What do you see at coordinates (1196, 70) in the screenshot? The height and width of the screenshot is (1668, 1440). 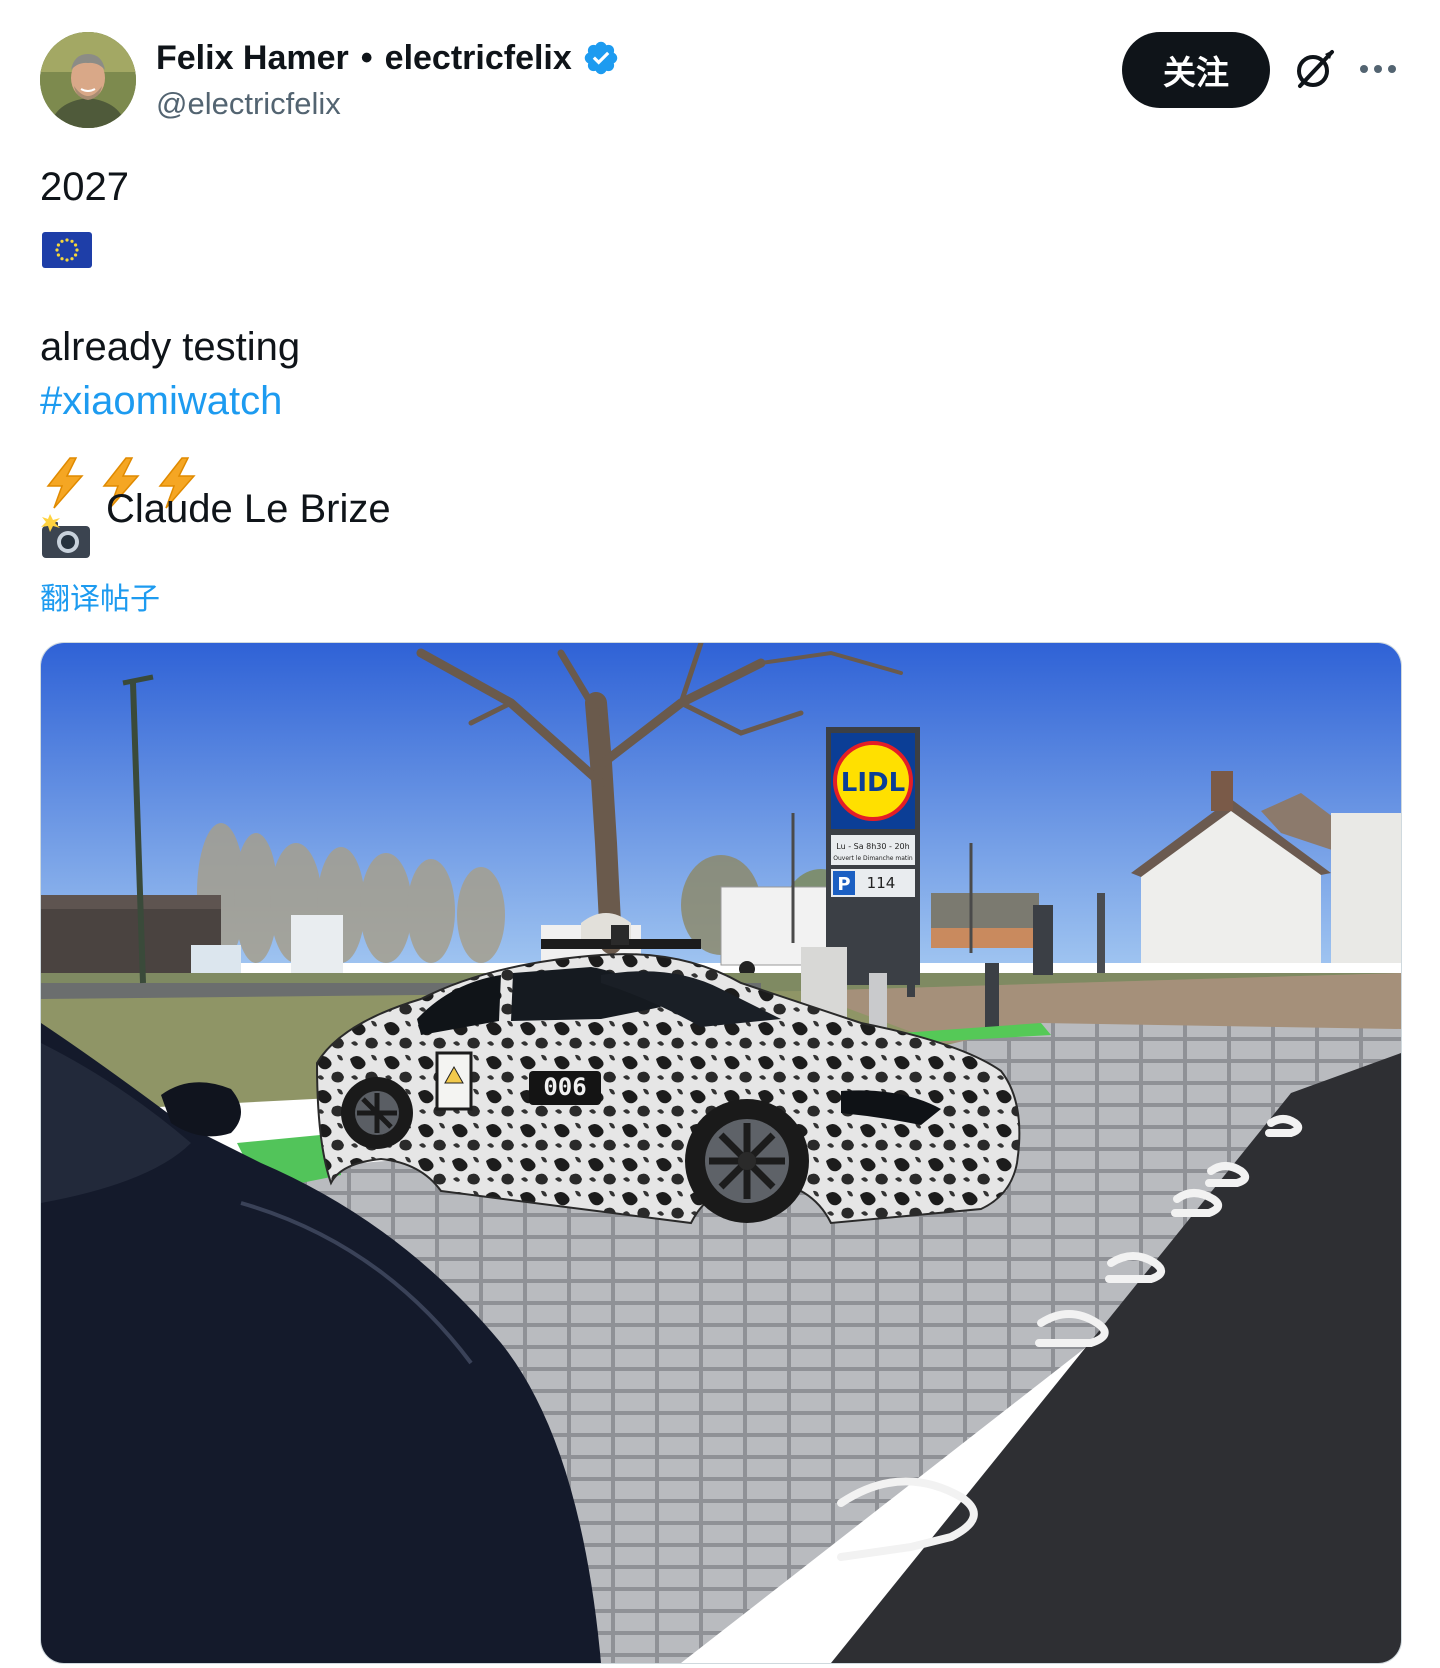 I see `follow-button: 关注` at bounding box center [1196, 70].